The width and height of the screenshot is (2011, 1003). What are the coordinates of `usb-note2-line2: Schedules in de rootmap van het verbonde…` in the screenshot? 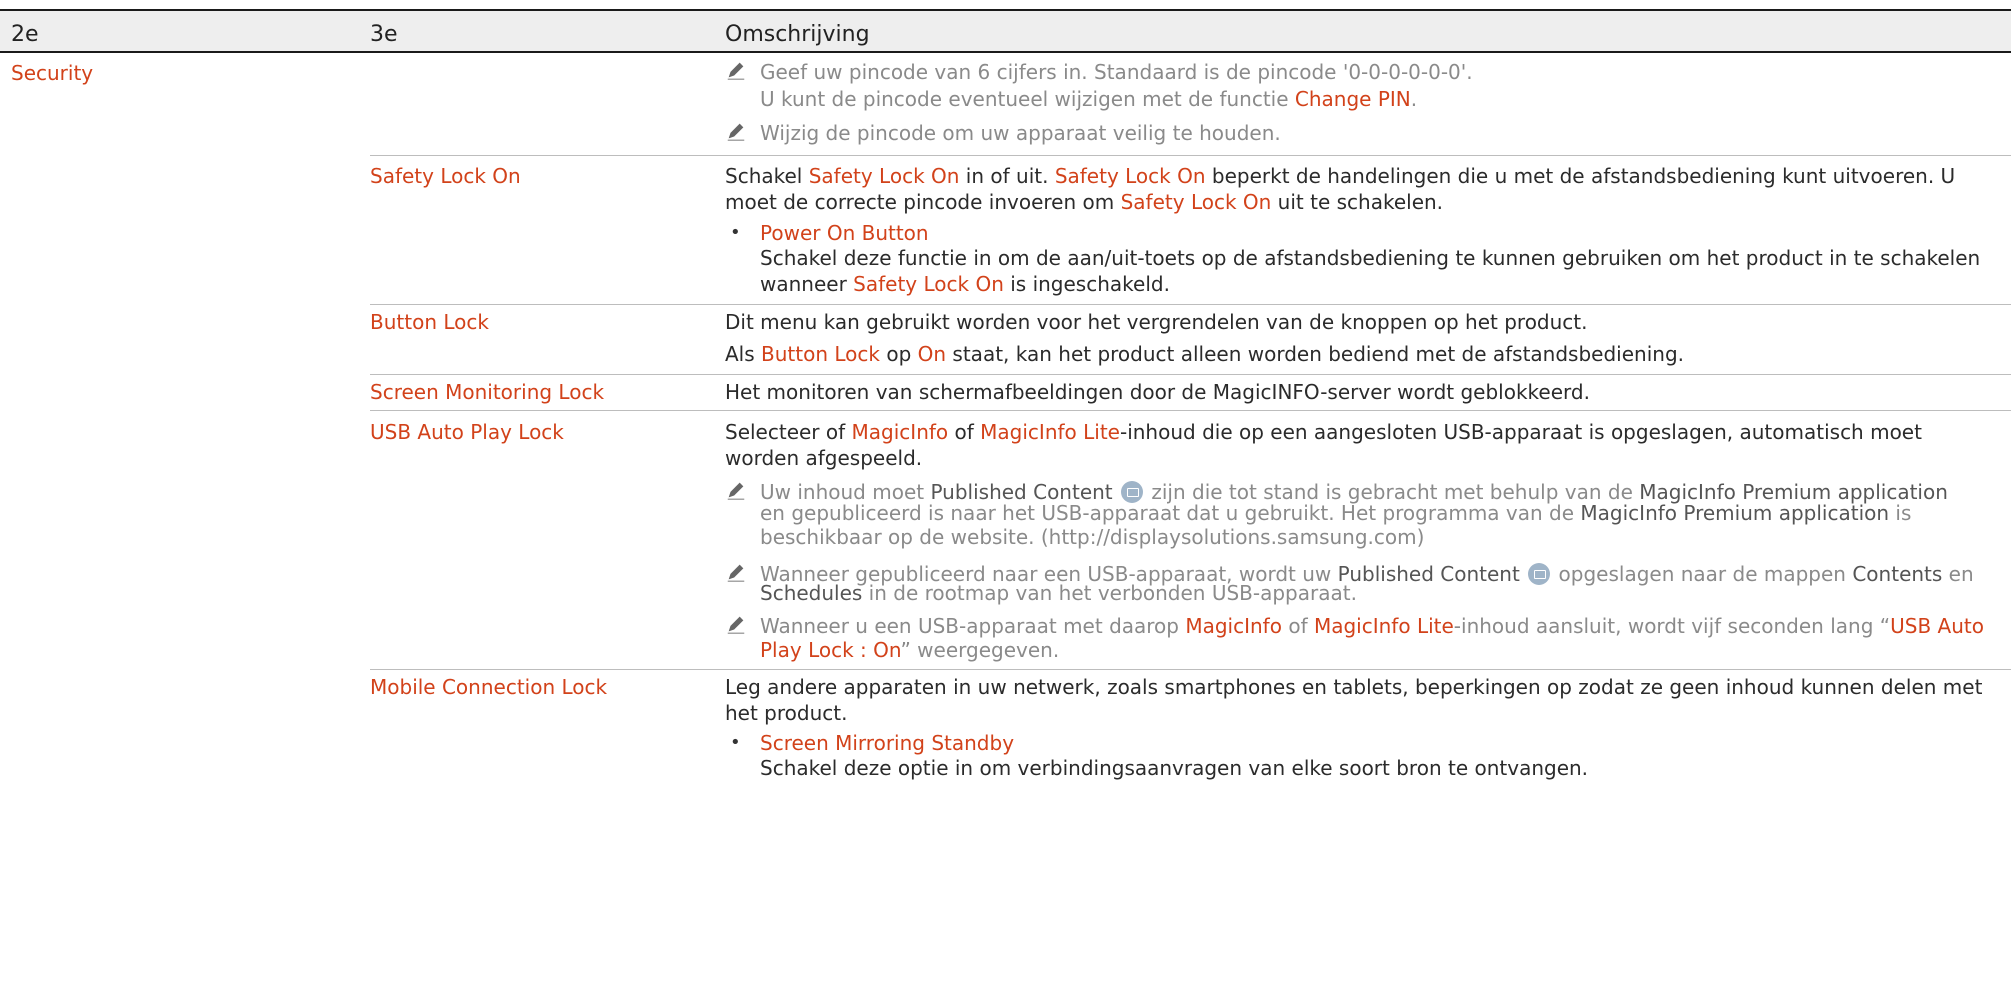 It's located at (1058, 593).